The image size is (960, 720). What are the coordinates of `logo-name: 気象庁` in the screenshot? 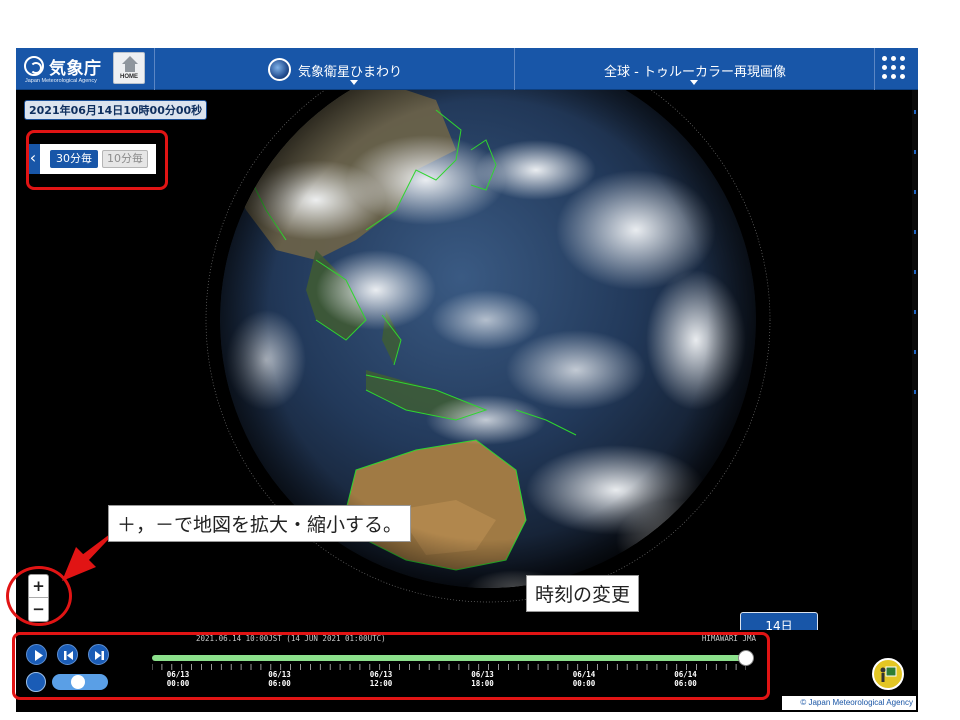 It's located at (75, 69).